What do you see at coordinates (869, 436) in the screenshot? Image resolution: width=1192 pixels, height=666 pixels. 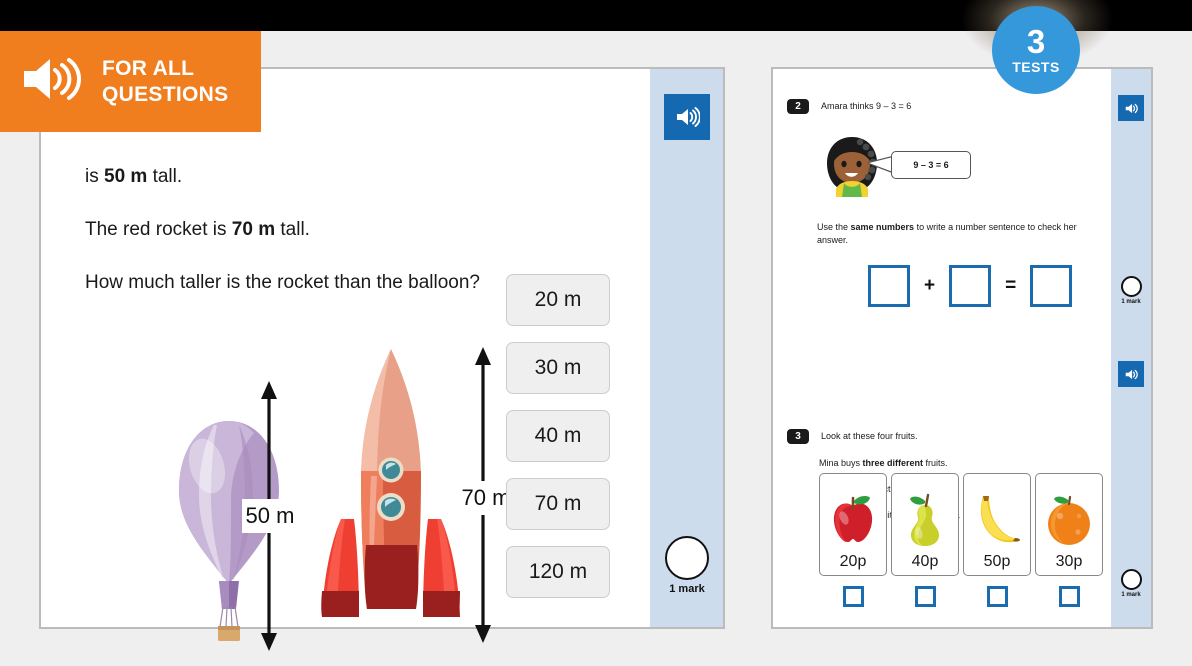 I see `question-3-line-1: Look at these four fruits.` at bounding box center [869, 436].